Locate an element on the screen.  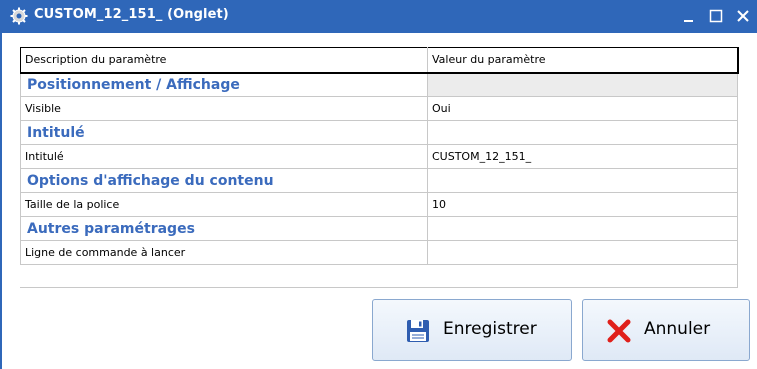
section-title: Options d'affichage du contenu is located at coordinates (224, 180).